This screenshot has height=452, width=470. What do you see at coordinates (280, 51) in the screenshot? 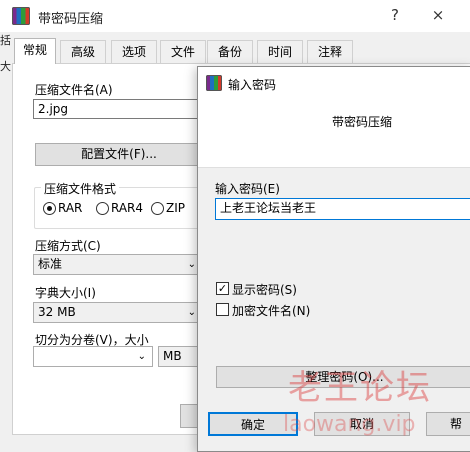
I see `tab-time: 时间` at bounding box center [280, 51].